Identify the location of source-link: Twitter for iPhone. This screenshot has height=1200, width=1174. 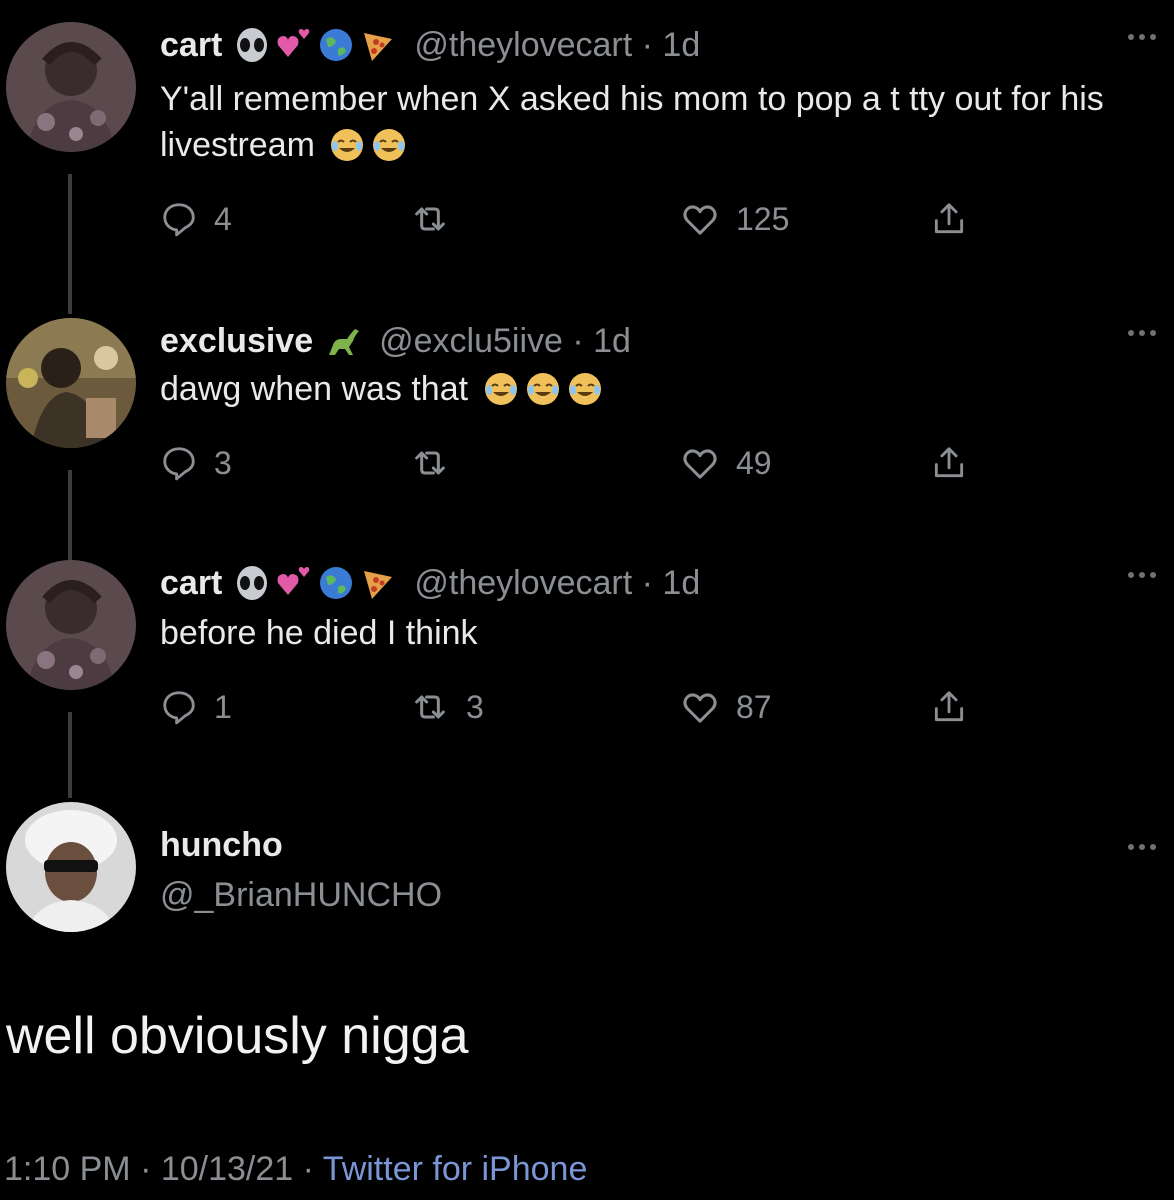
(455, 1169).